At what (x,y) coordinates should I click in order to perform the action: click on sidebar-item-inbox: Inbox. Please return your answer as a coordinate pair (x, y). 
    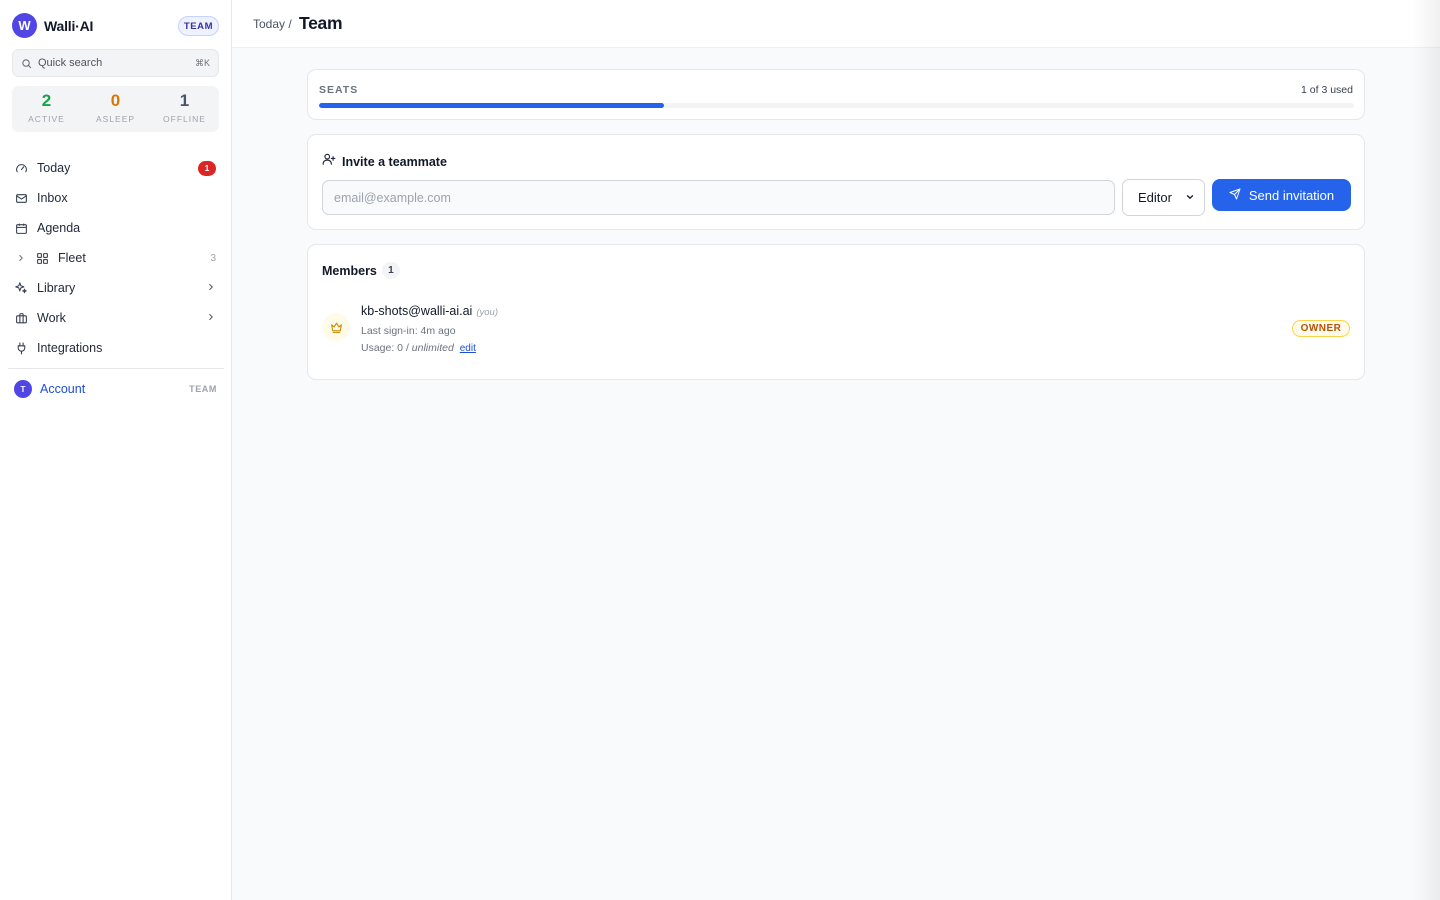
    Looking at the image, I should click on (115, 198).